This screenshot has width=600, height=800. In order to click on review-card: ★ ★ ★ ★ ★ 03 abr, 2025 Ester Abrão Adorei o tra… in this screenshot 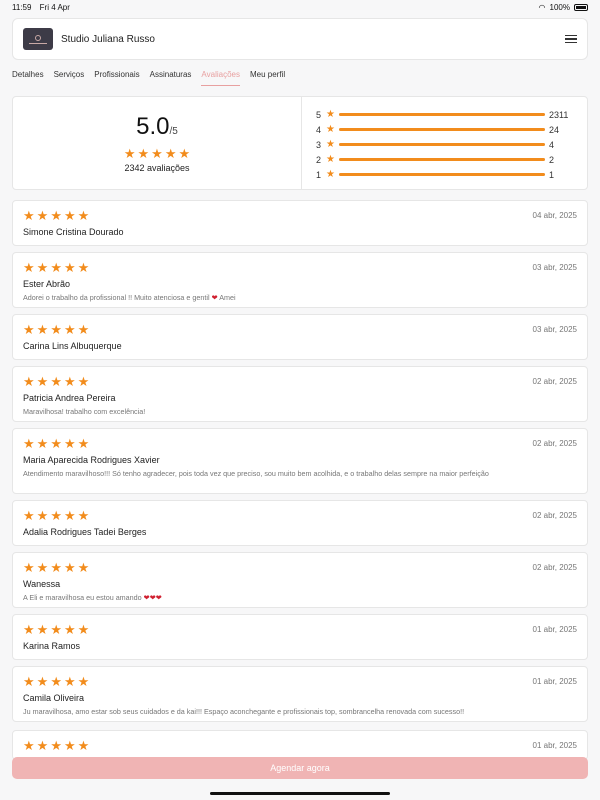, I will do `click(300, 280)`.